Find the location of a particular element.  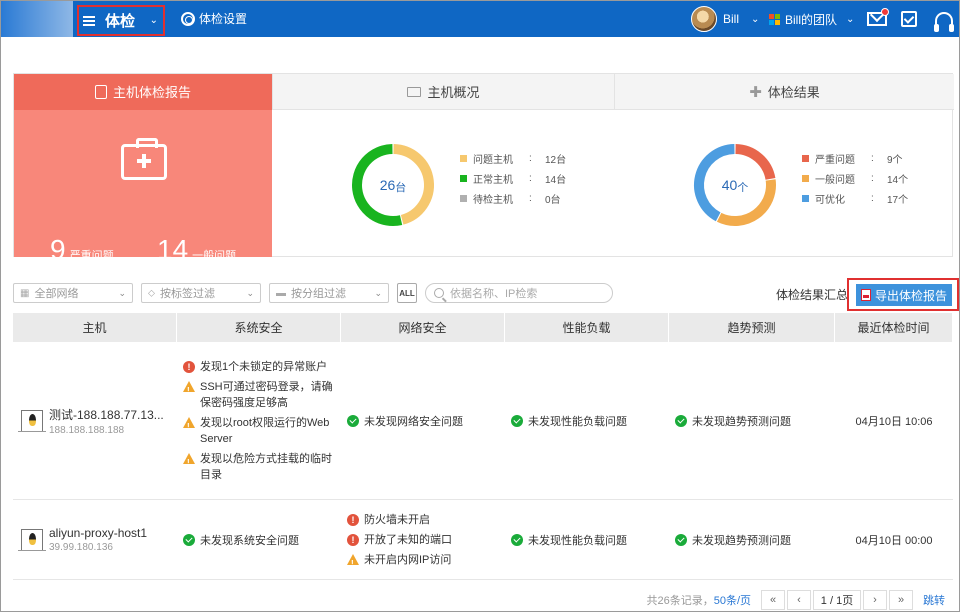

results-summary-link: 体检结果汇总 is located at coordinates (812, 294).